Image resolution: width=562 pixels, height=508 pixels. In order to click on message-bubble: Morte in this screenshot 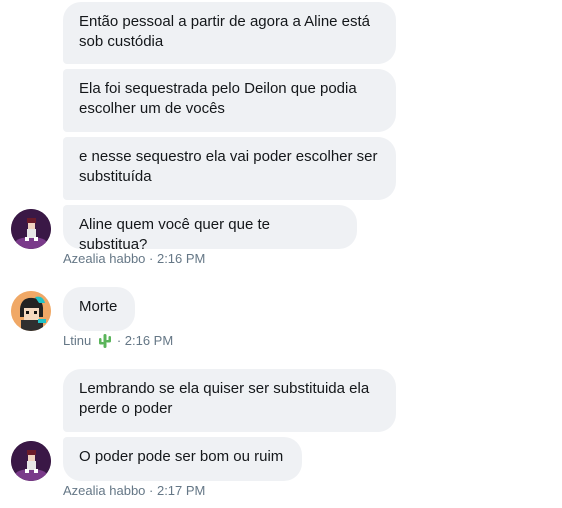, I will do `click(99, 309)`.